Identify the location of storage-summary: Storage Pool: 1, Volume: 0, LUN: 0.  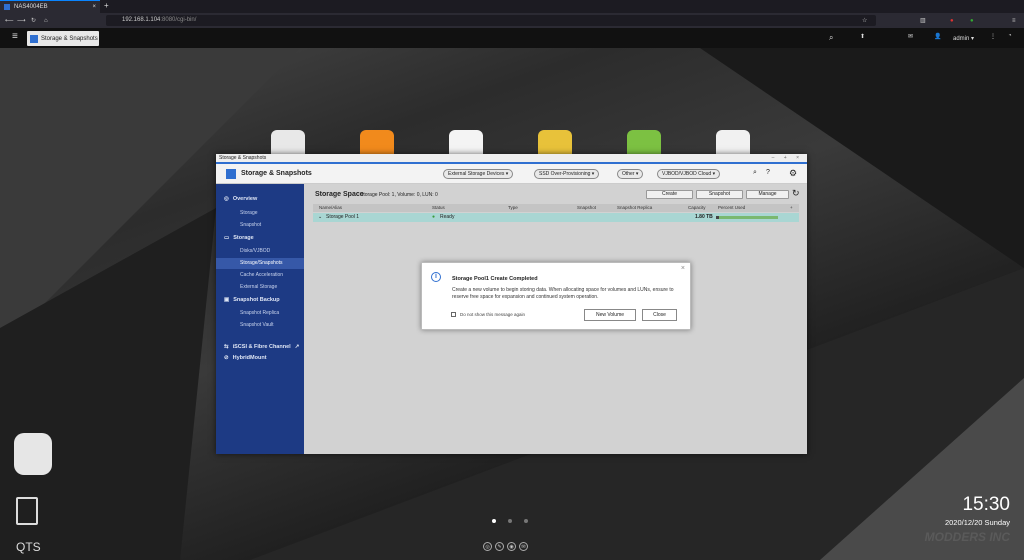
(399, 195).